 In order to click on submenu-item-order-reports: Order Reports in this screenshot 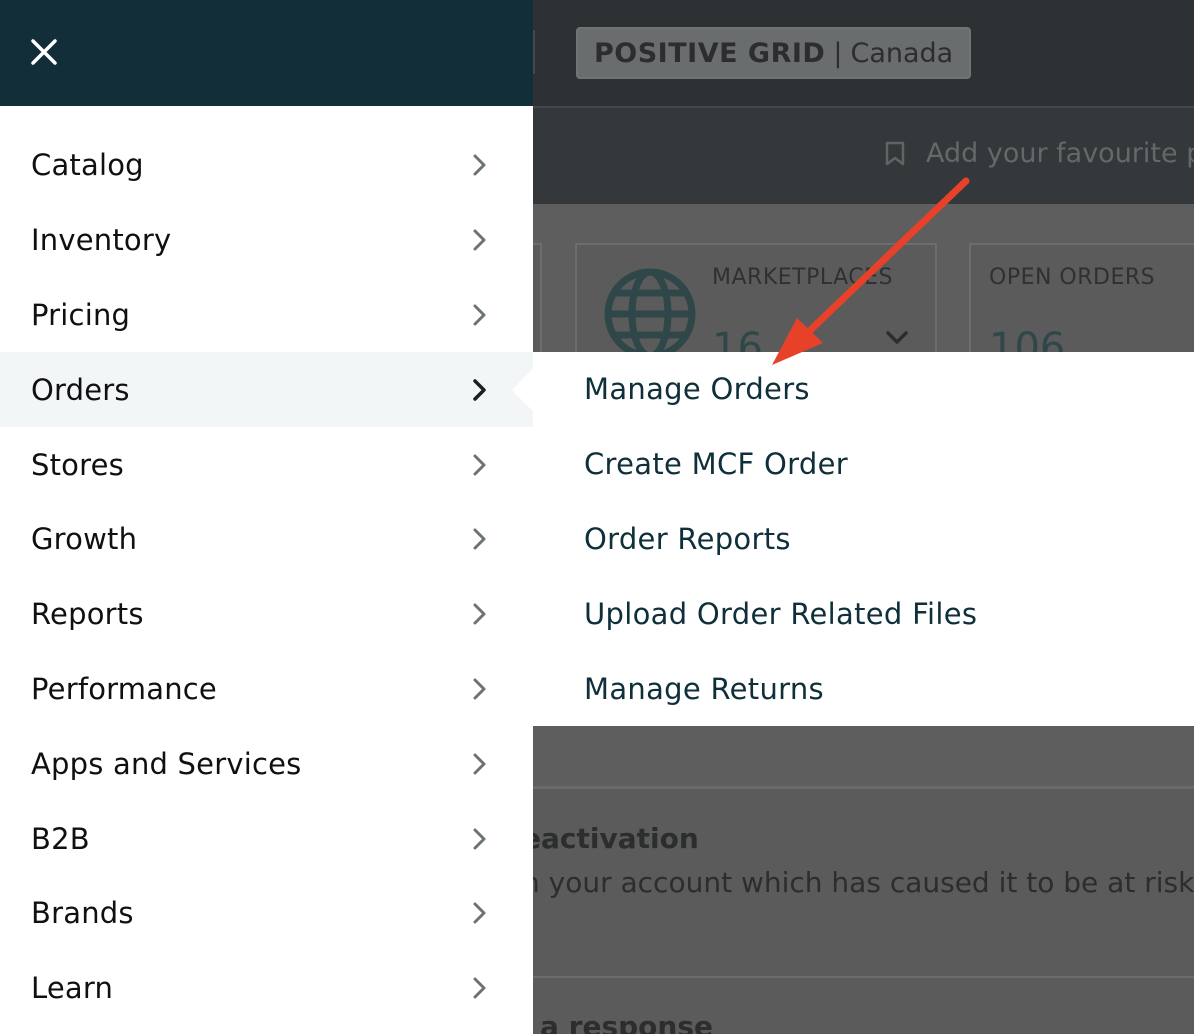, I will do `click(780, 539)`.